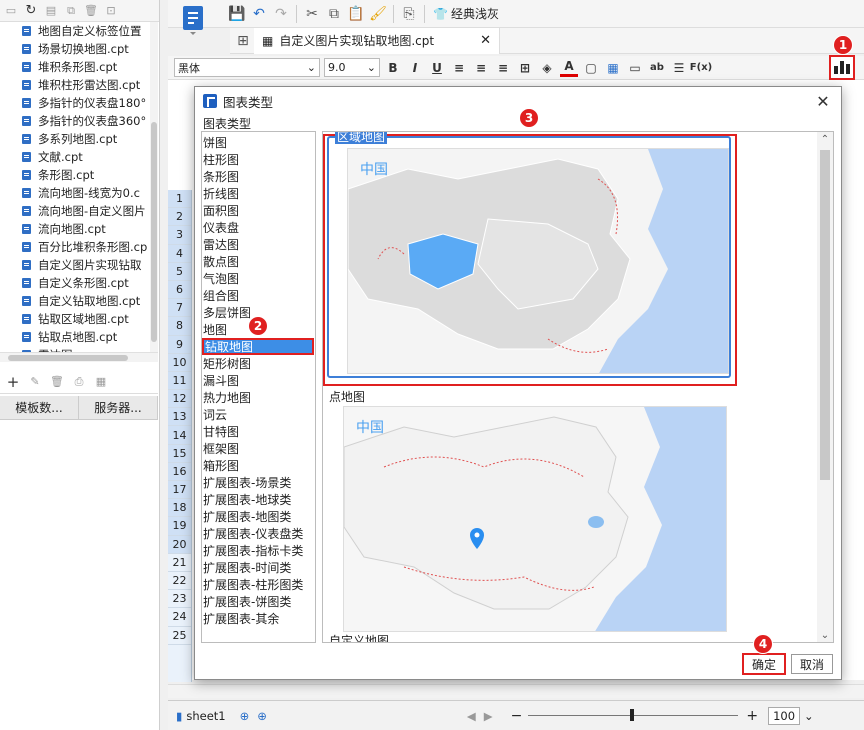 The image size is (864, 730). I want to click on chart-type-item: 扩展图表-其余, so click(258, 618).